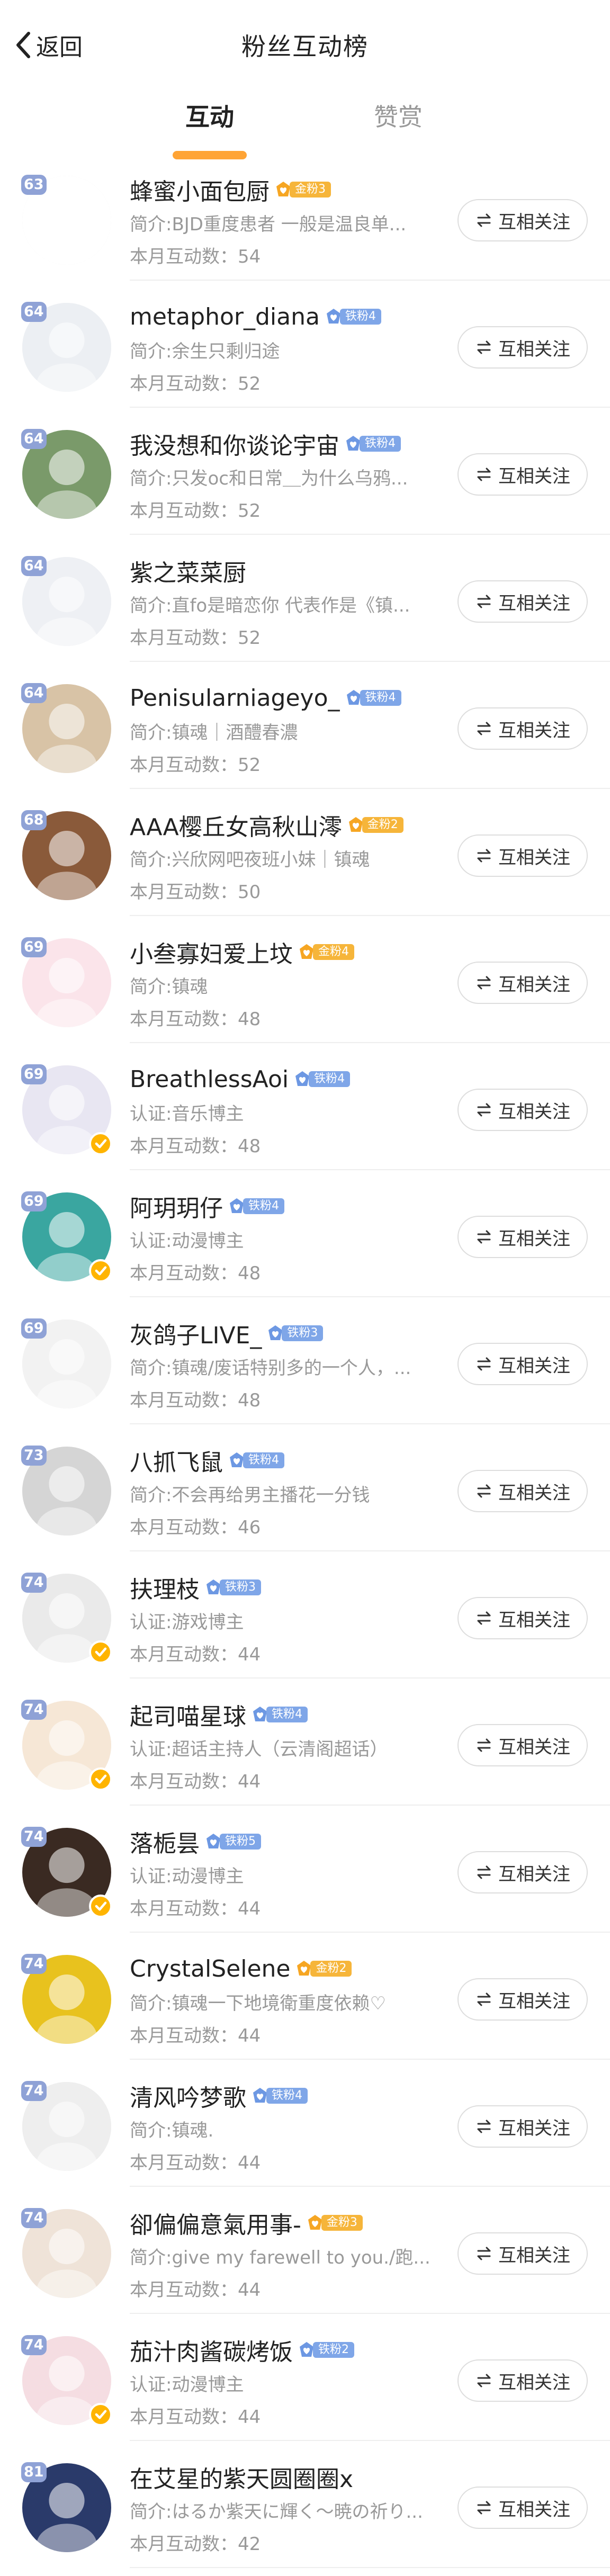  I want to click on fan-info: 茄汁肉酱碳烤饭 铁粉2 认证:动漫博主 本月互动数：44, so click(294, 2380).